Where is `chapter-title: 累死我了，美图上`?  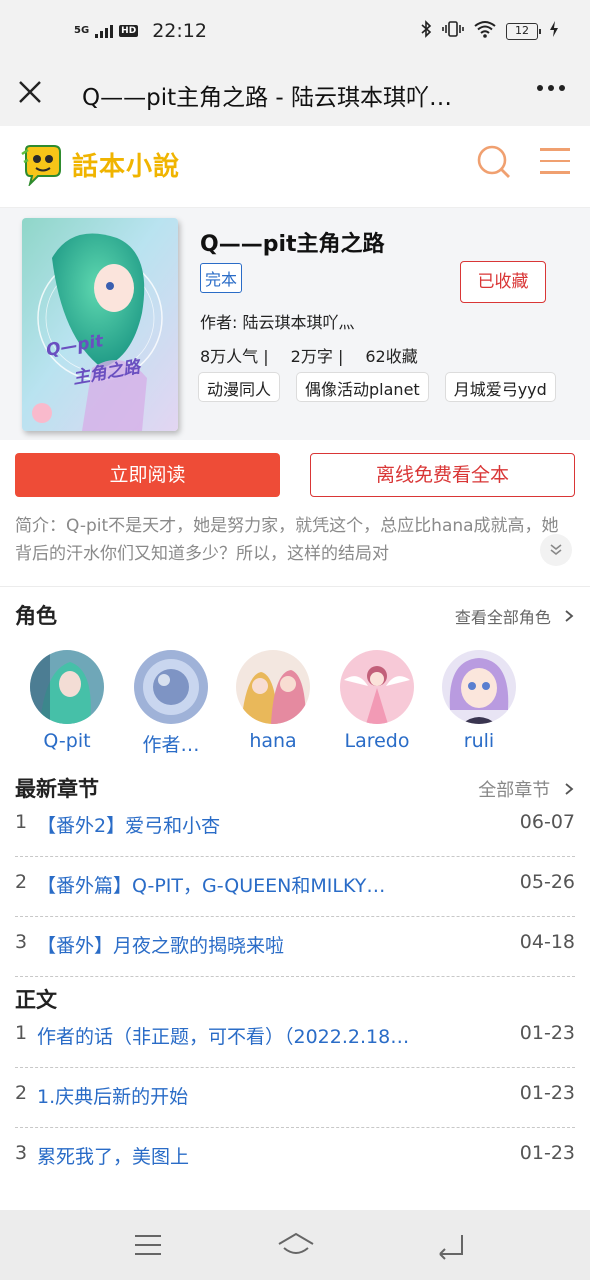 chapter-title: 累死我了，美图上 is located at coordinates (113, 1157).